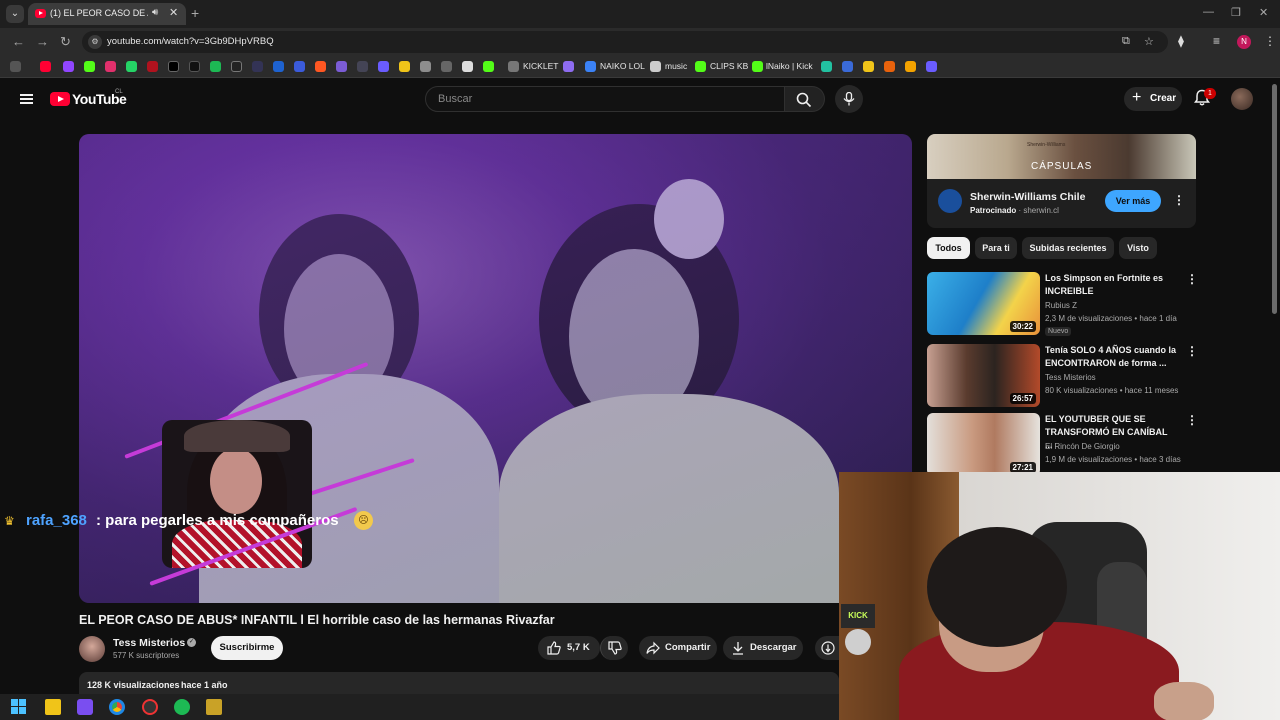  Describe the element at coordinates (729, 66) in the screenshot. I see `bookmark-clips-kb: CLIPS KB` at that location.